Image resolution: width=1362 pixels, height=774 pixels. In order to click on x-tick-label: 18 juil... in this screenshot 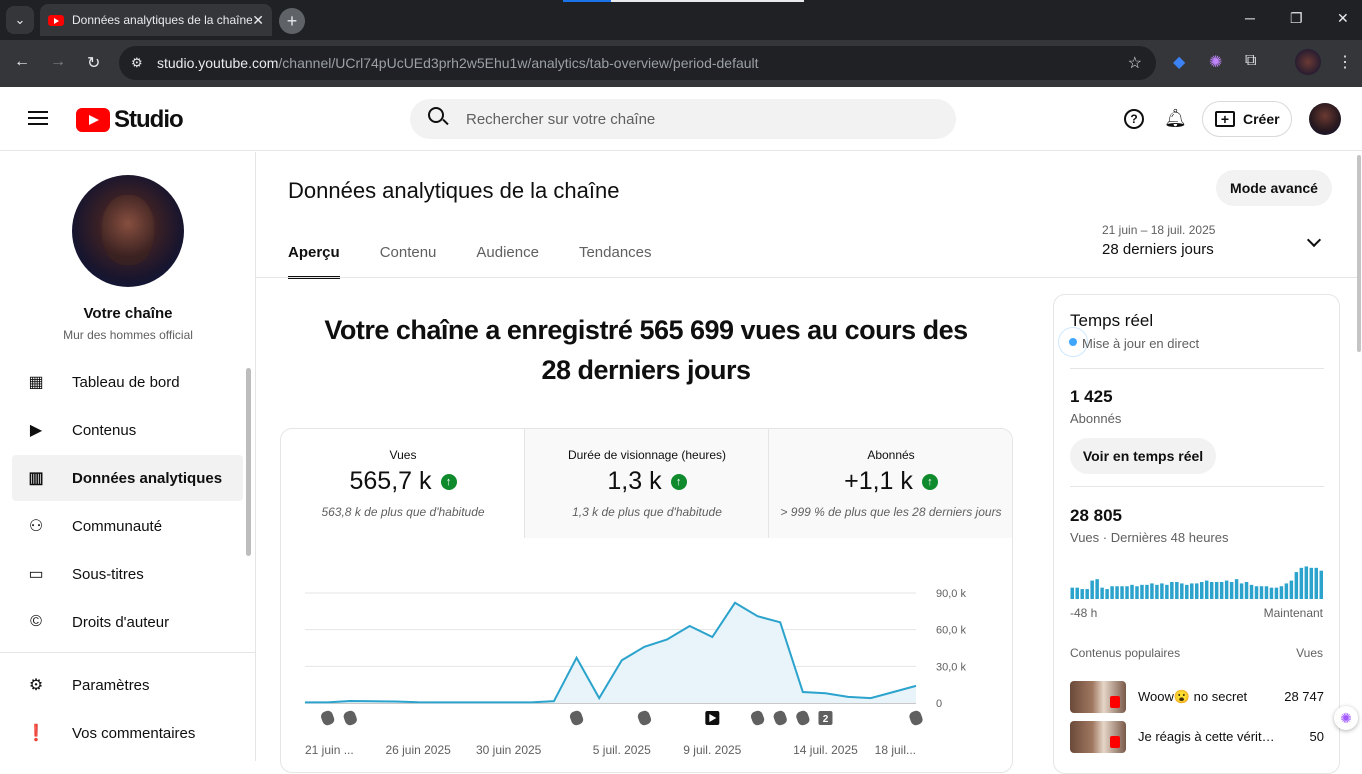, I will do `click(895, 750)`.